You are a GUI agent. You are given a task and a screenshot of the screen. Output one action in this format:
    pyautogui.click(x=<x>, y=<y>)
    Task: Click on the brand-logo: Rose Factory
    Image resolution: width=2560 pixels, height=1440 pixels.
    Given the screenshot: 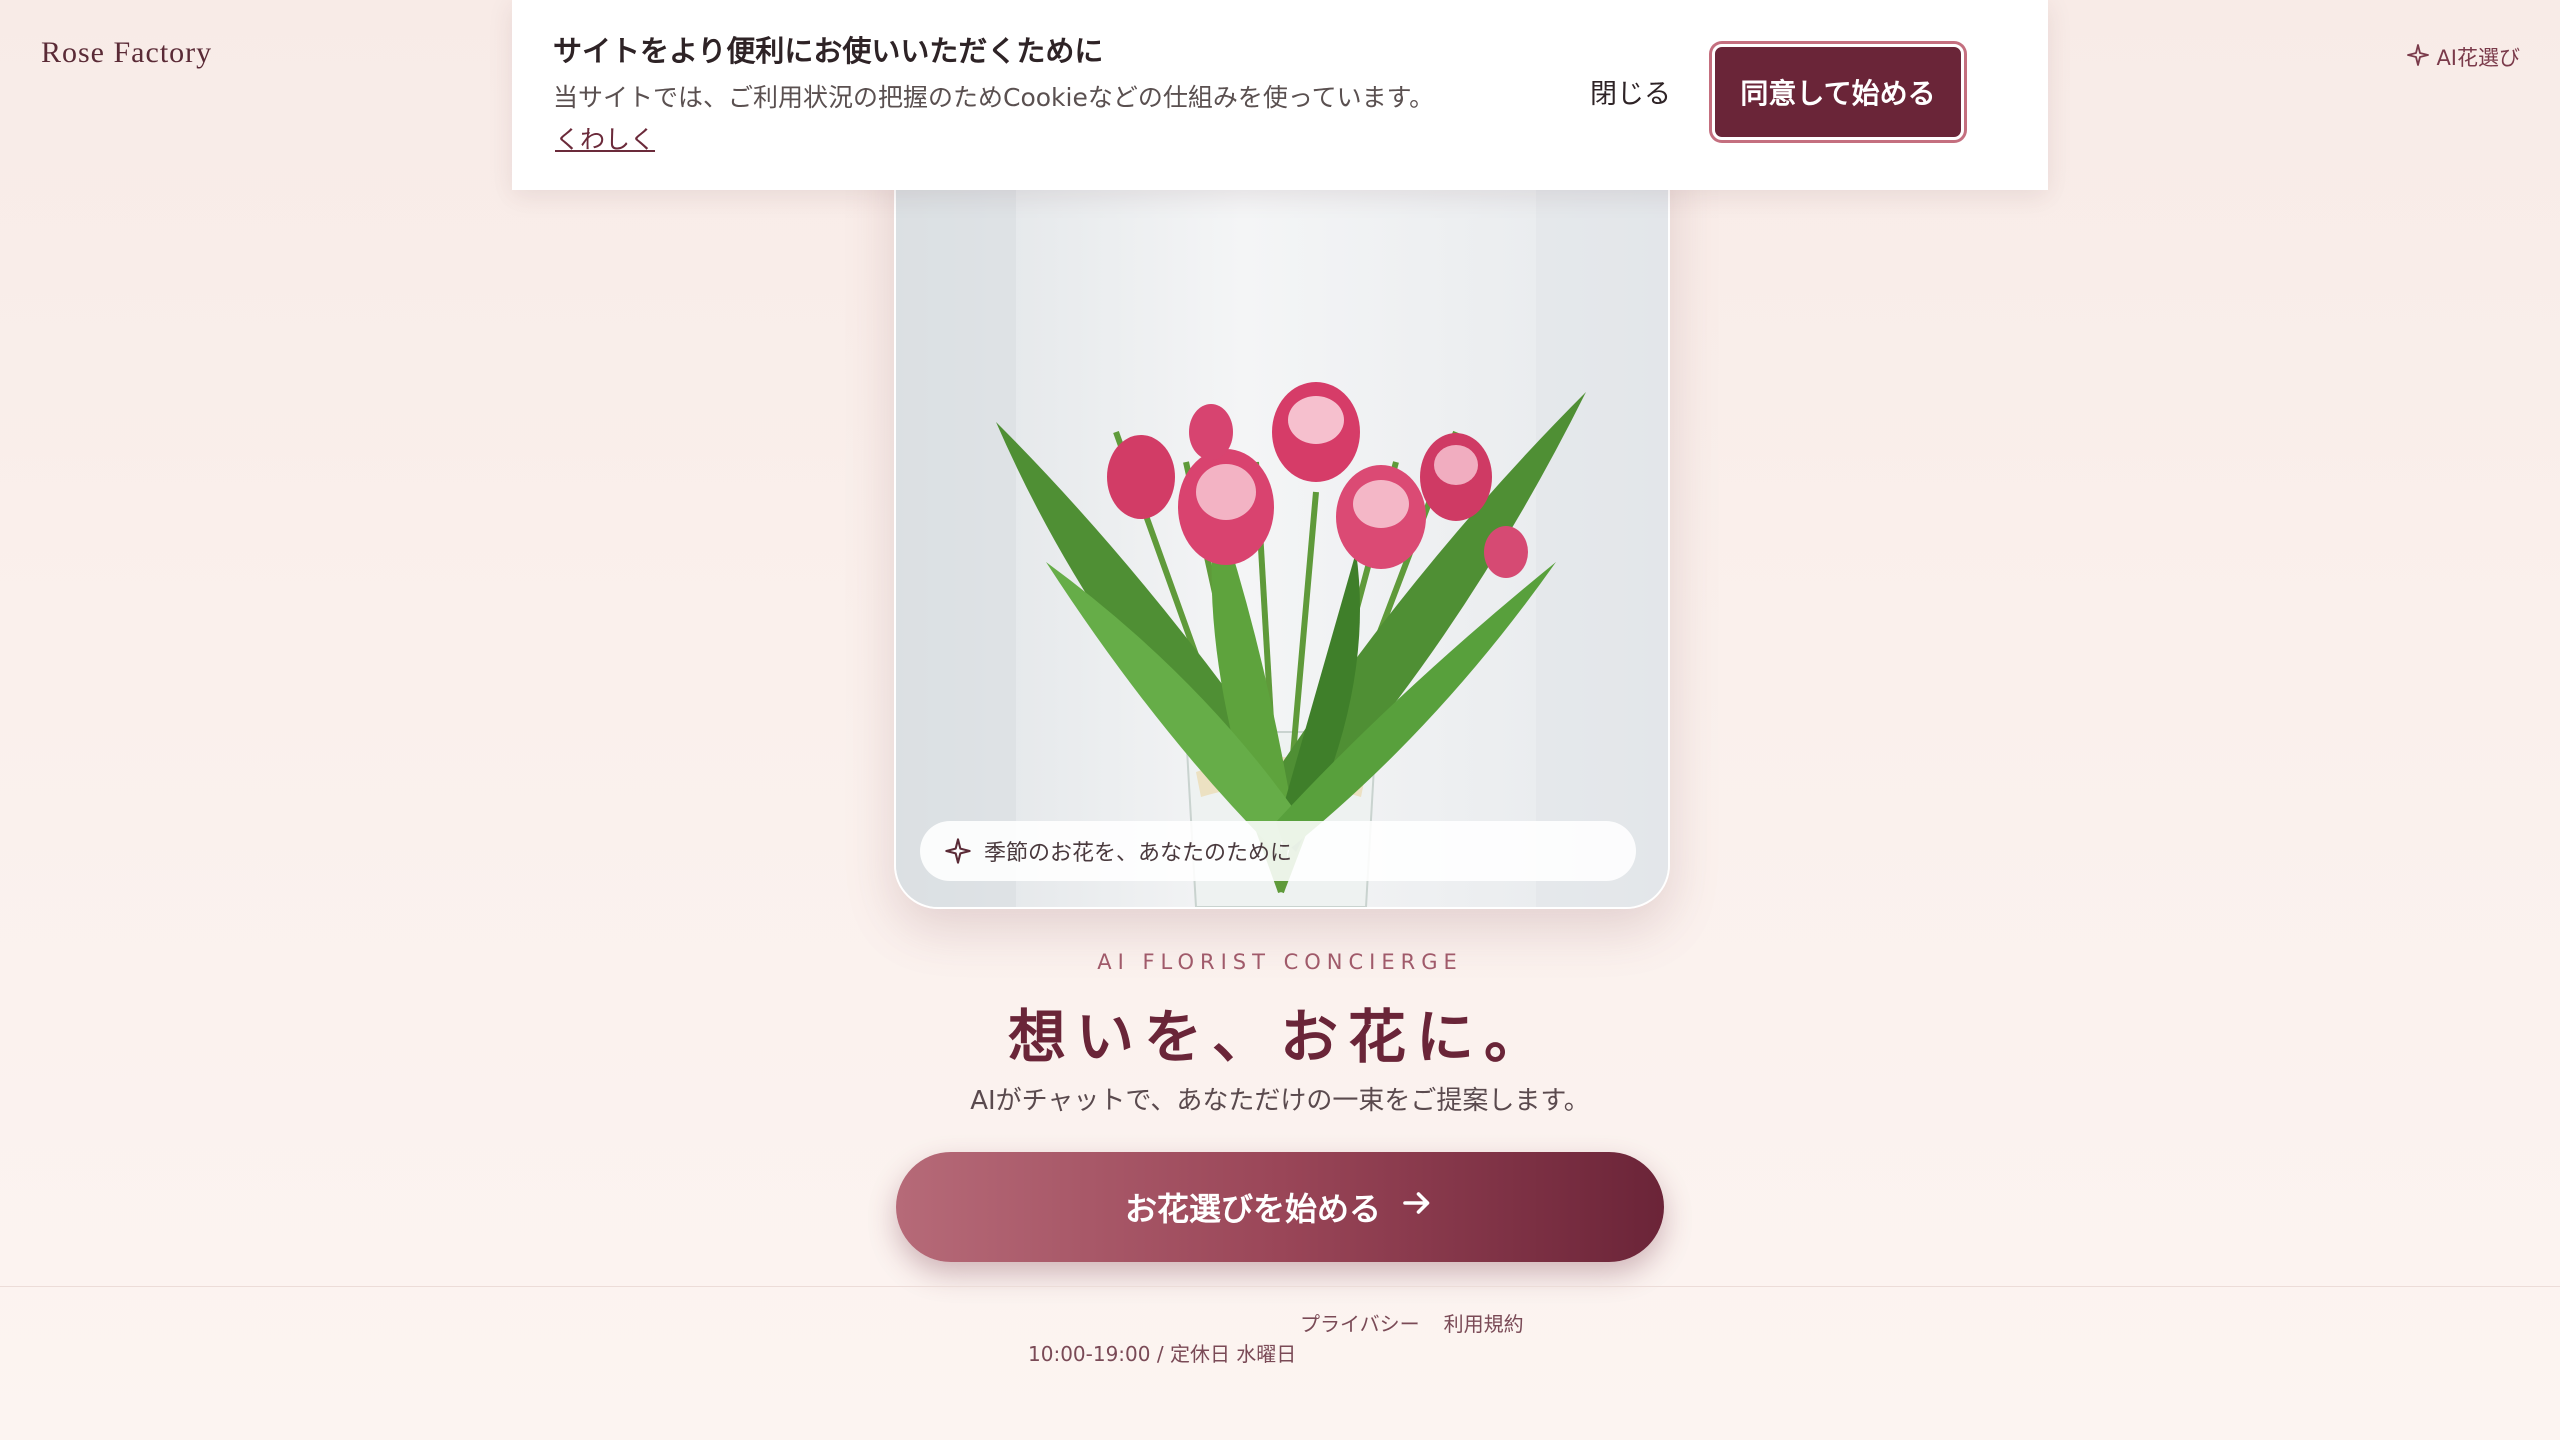 What is the action you would take?
    pyautogui.click(x=126, y=53)
    